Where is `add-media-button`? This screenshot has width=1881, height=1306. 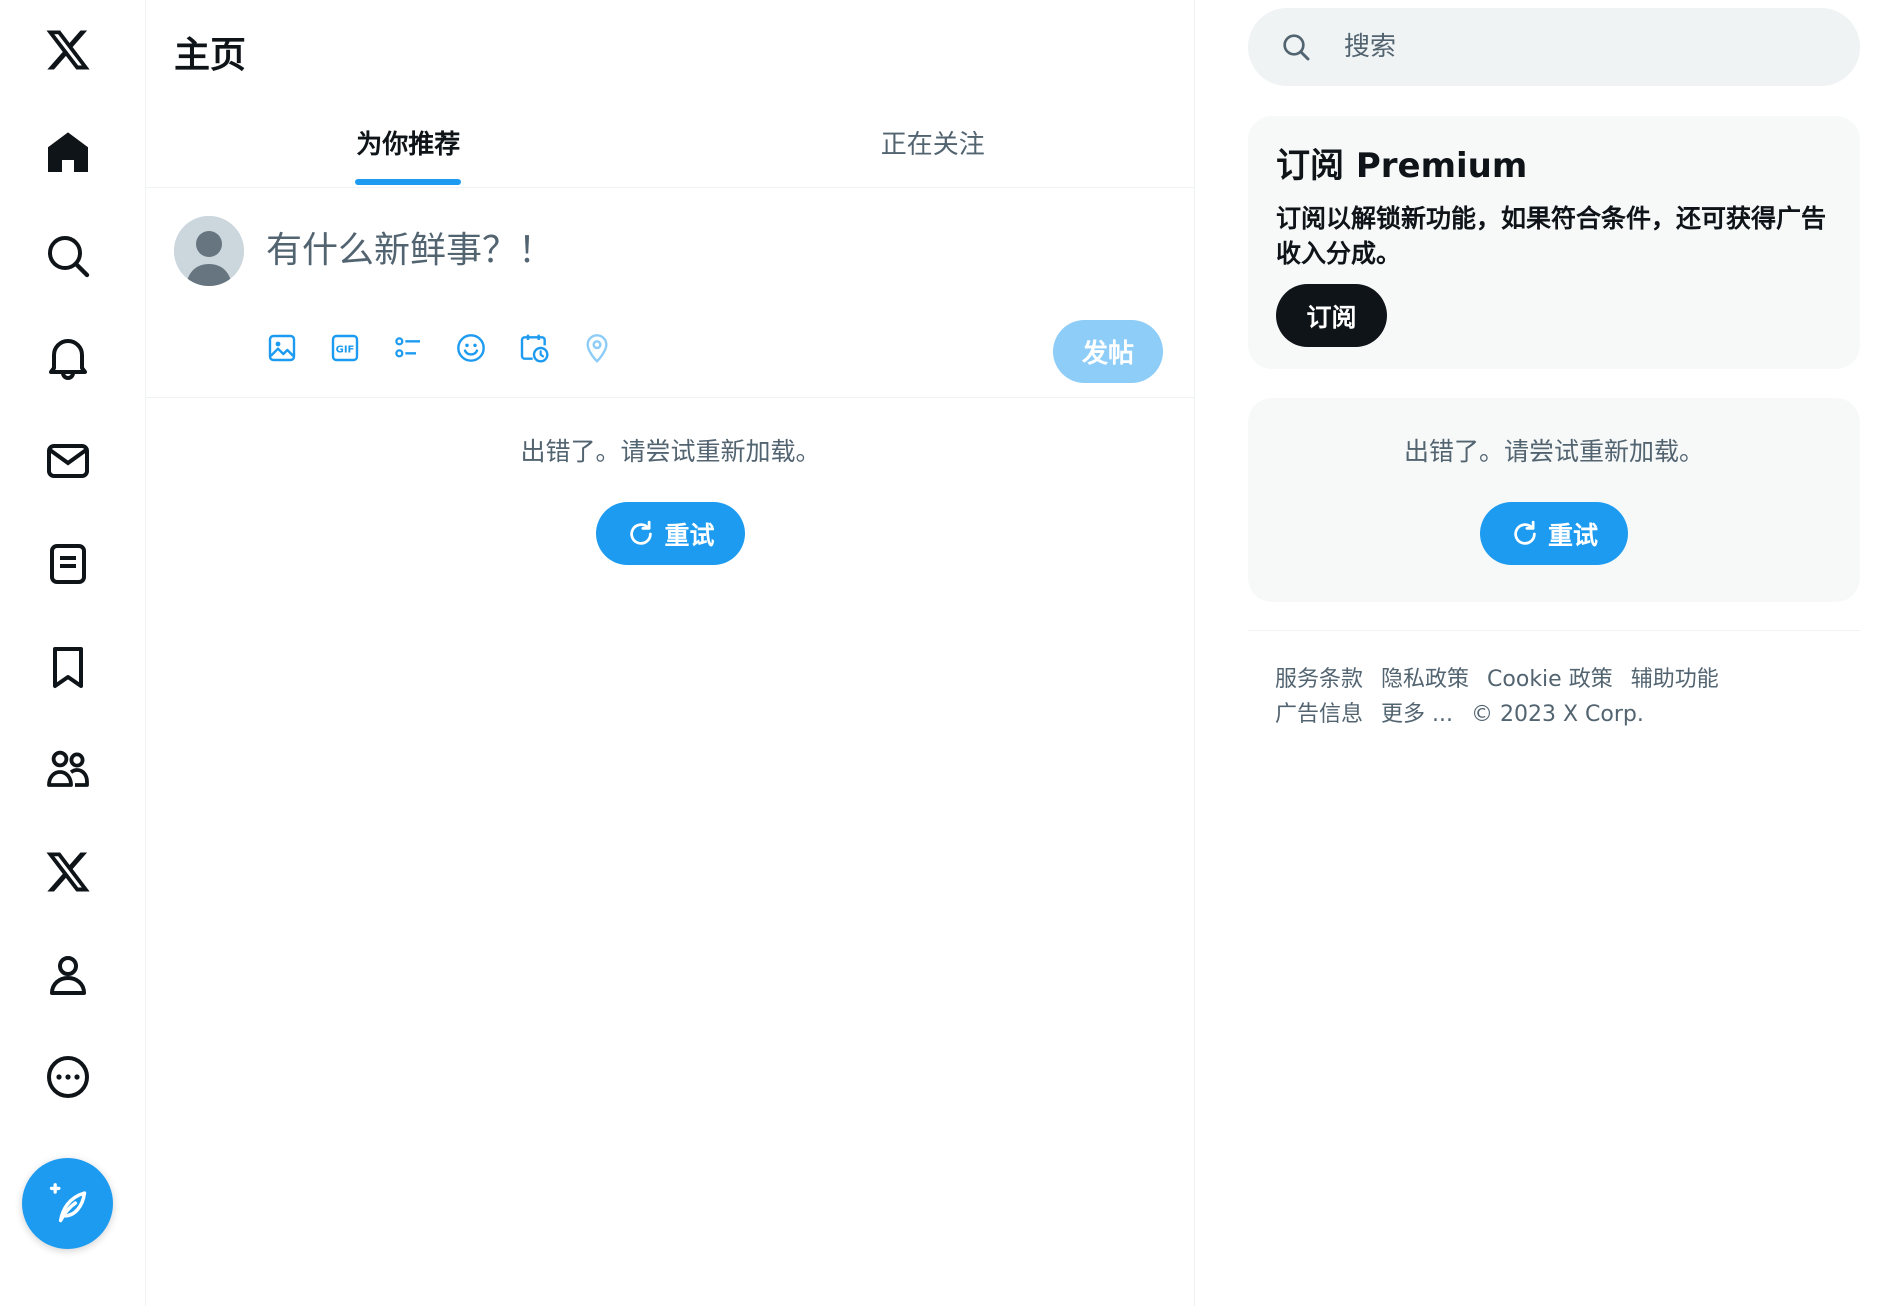
add-media-button is located at coordinates (282, 348).